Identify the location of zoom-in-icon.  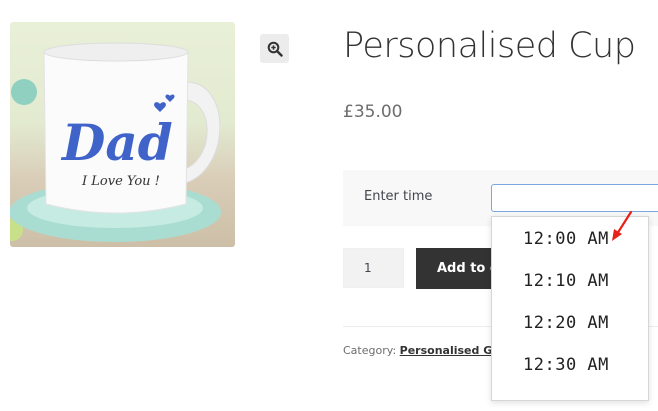
(275, 49).